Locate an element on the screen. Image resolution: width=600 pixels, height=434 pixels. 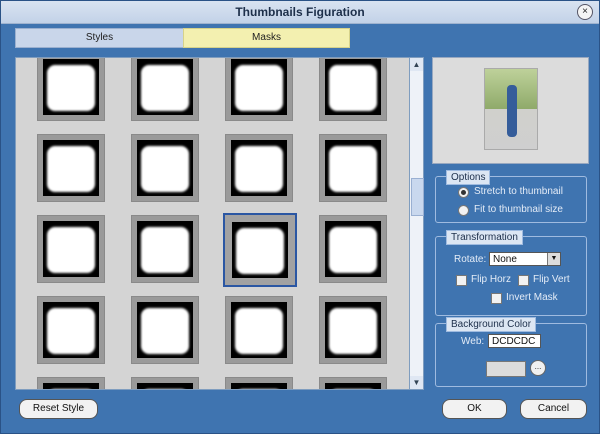
preview-panel is located at coordinates (510, 110).